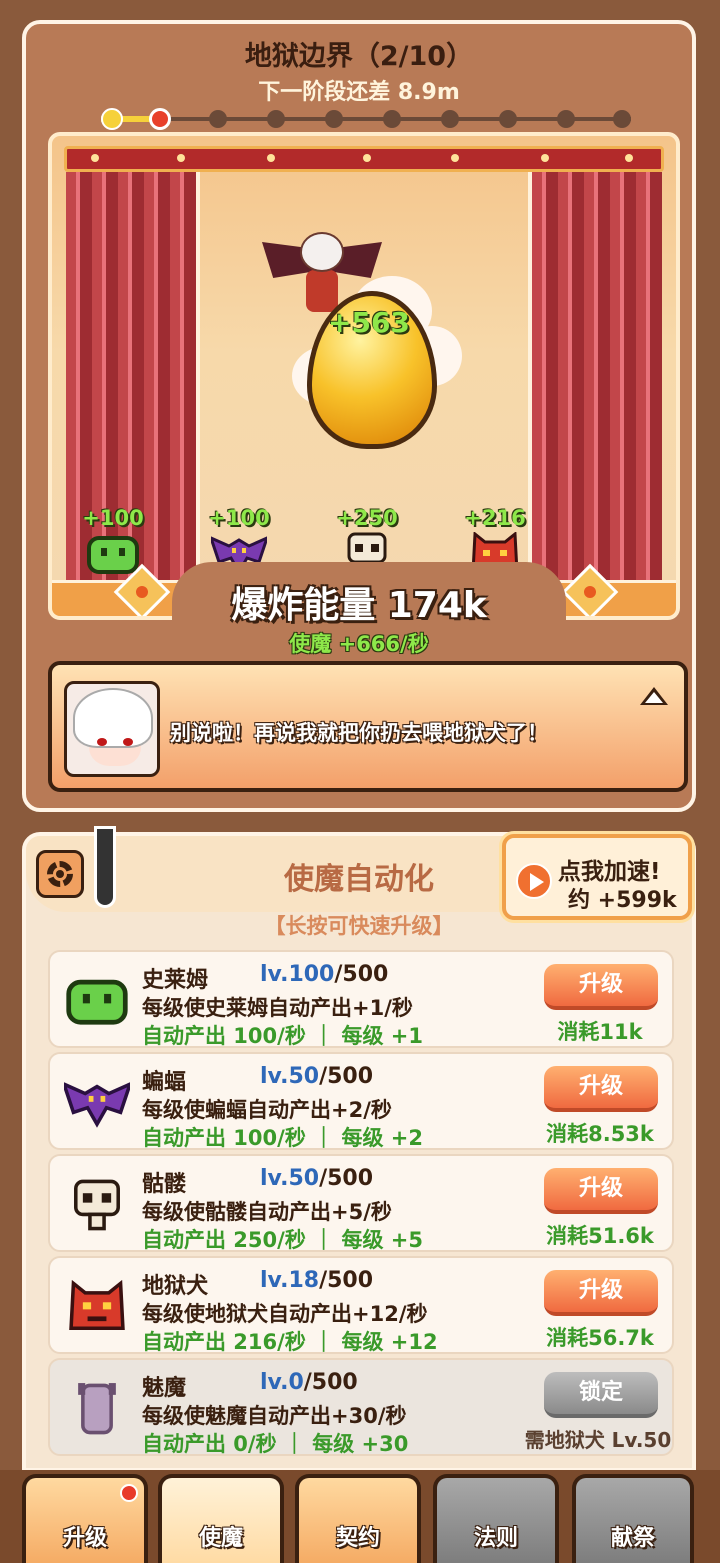  I want to click on familiar-rate: 使魔 +666/秒, so click(359, 644).